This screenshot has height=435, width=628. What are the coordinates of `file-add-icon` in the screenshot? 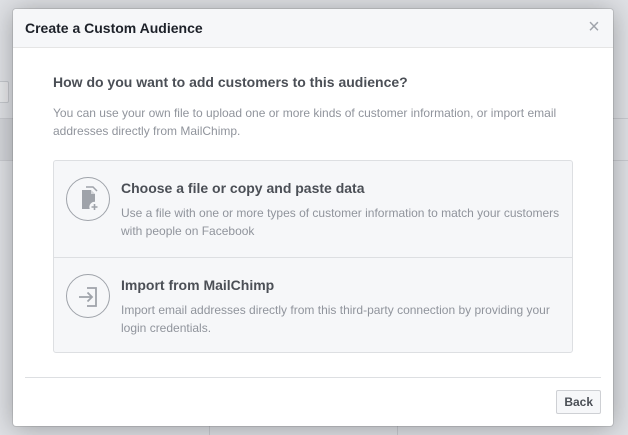 It's located at (88, 199).